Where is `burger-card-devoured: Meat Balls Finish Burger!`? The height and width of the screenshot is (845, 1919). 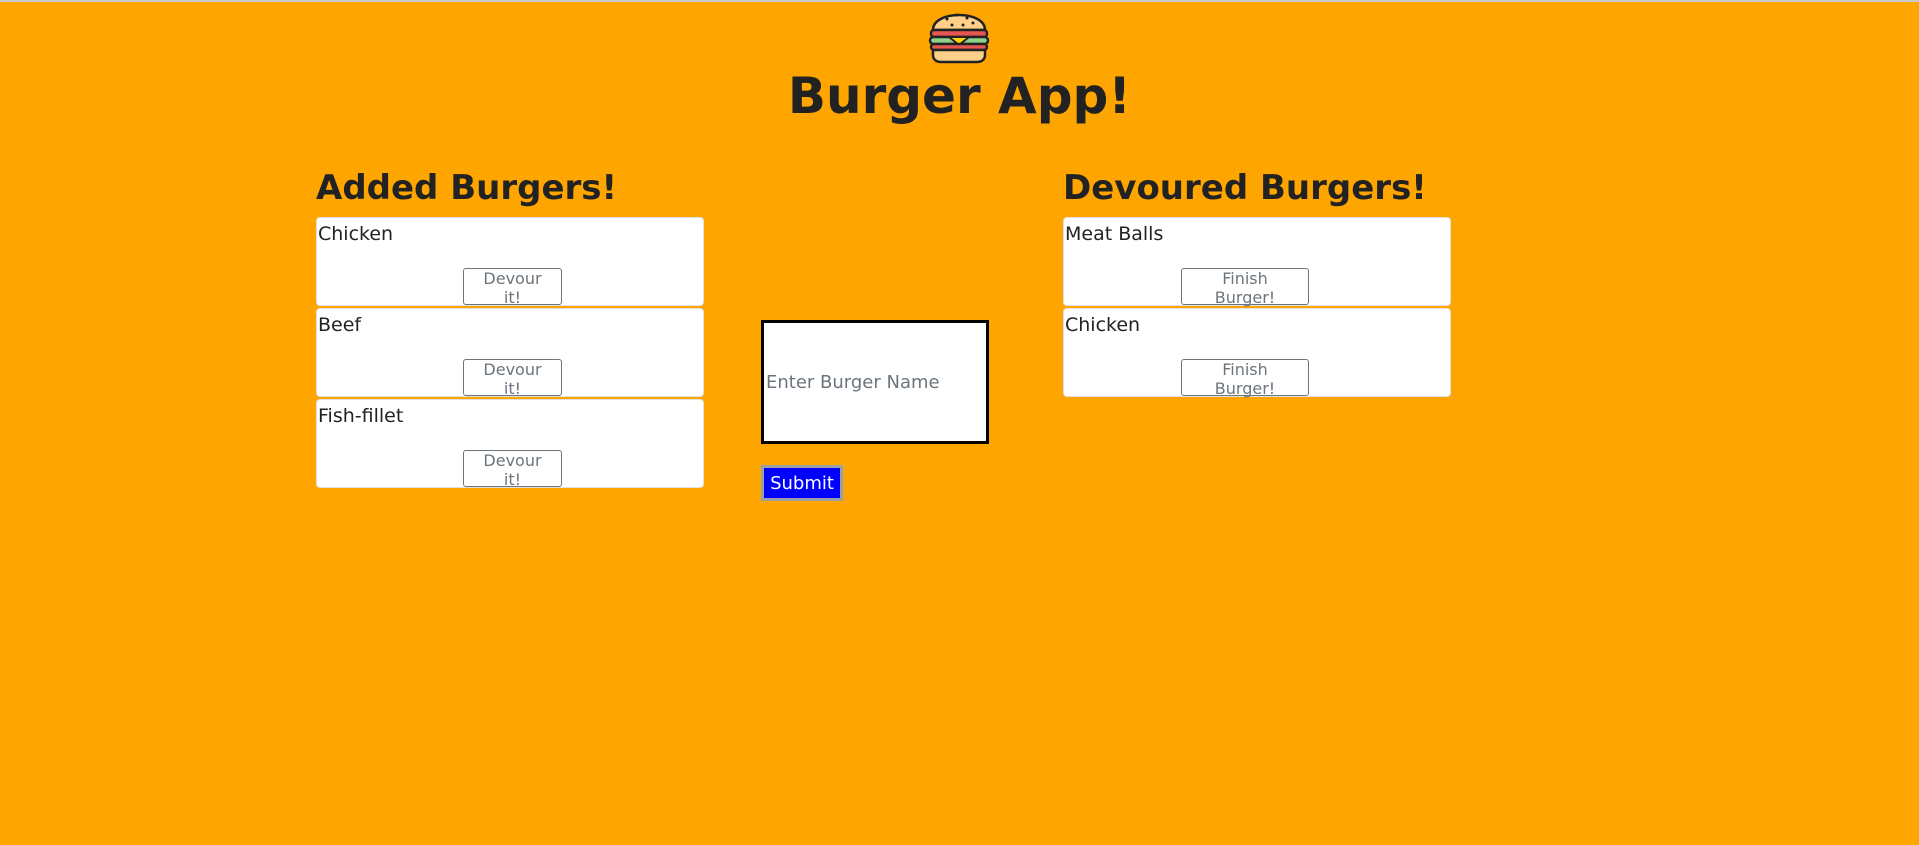 burger-card-devoured: Meat Balls Finish Burger! is located at coordinates (1257, 262).